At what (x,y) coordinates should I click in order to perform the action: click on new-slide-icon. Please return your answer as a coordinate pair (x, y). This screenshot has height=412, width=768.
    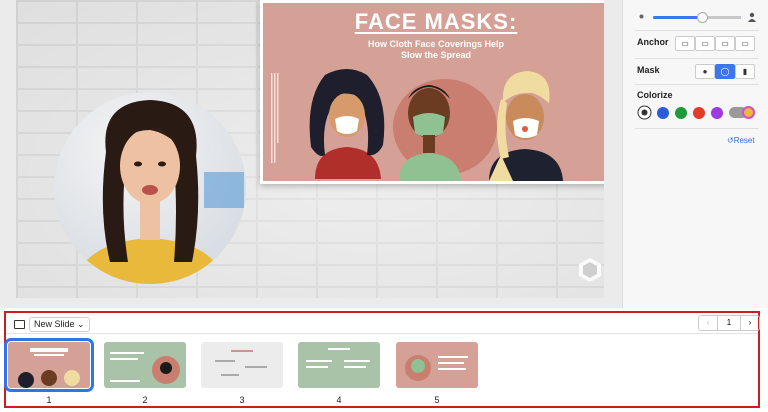
    Looking at the image, I should click on (19, 324).